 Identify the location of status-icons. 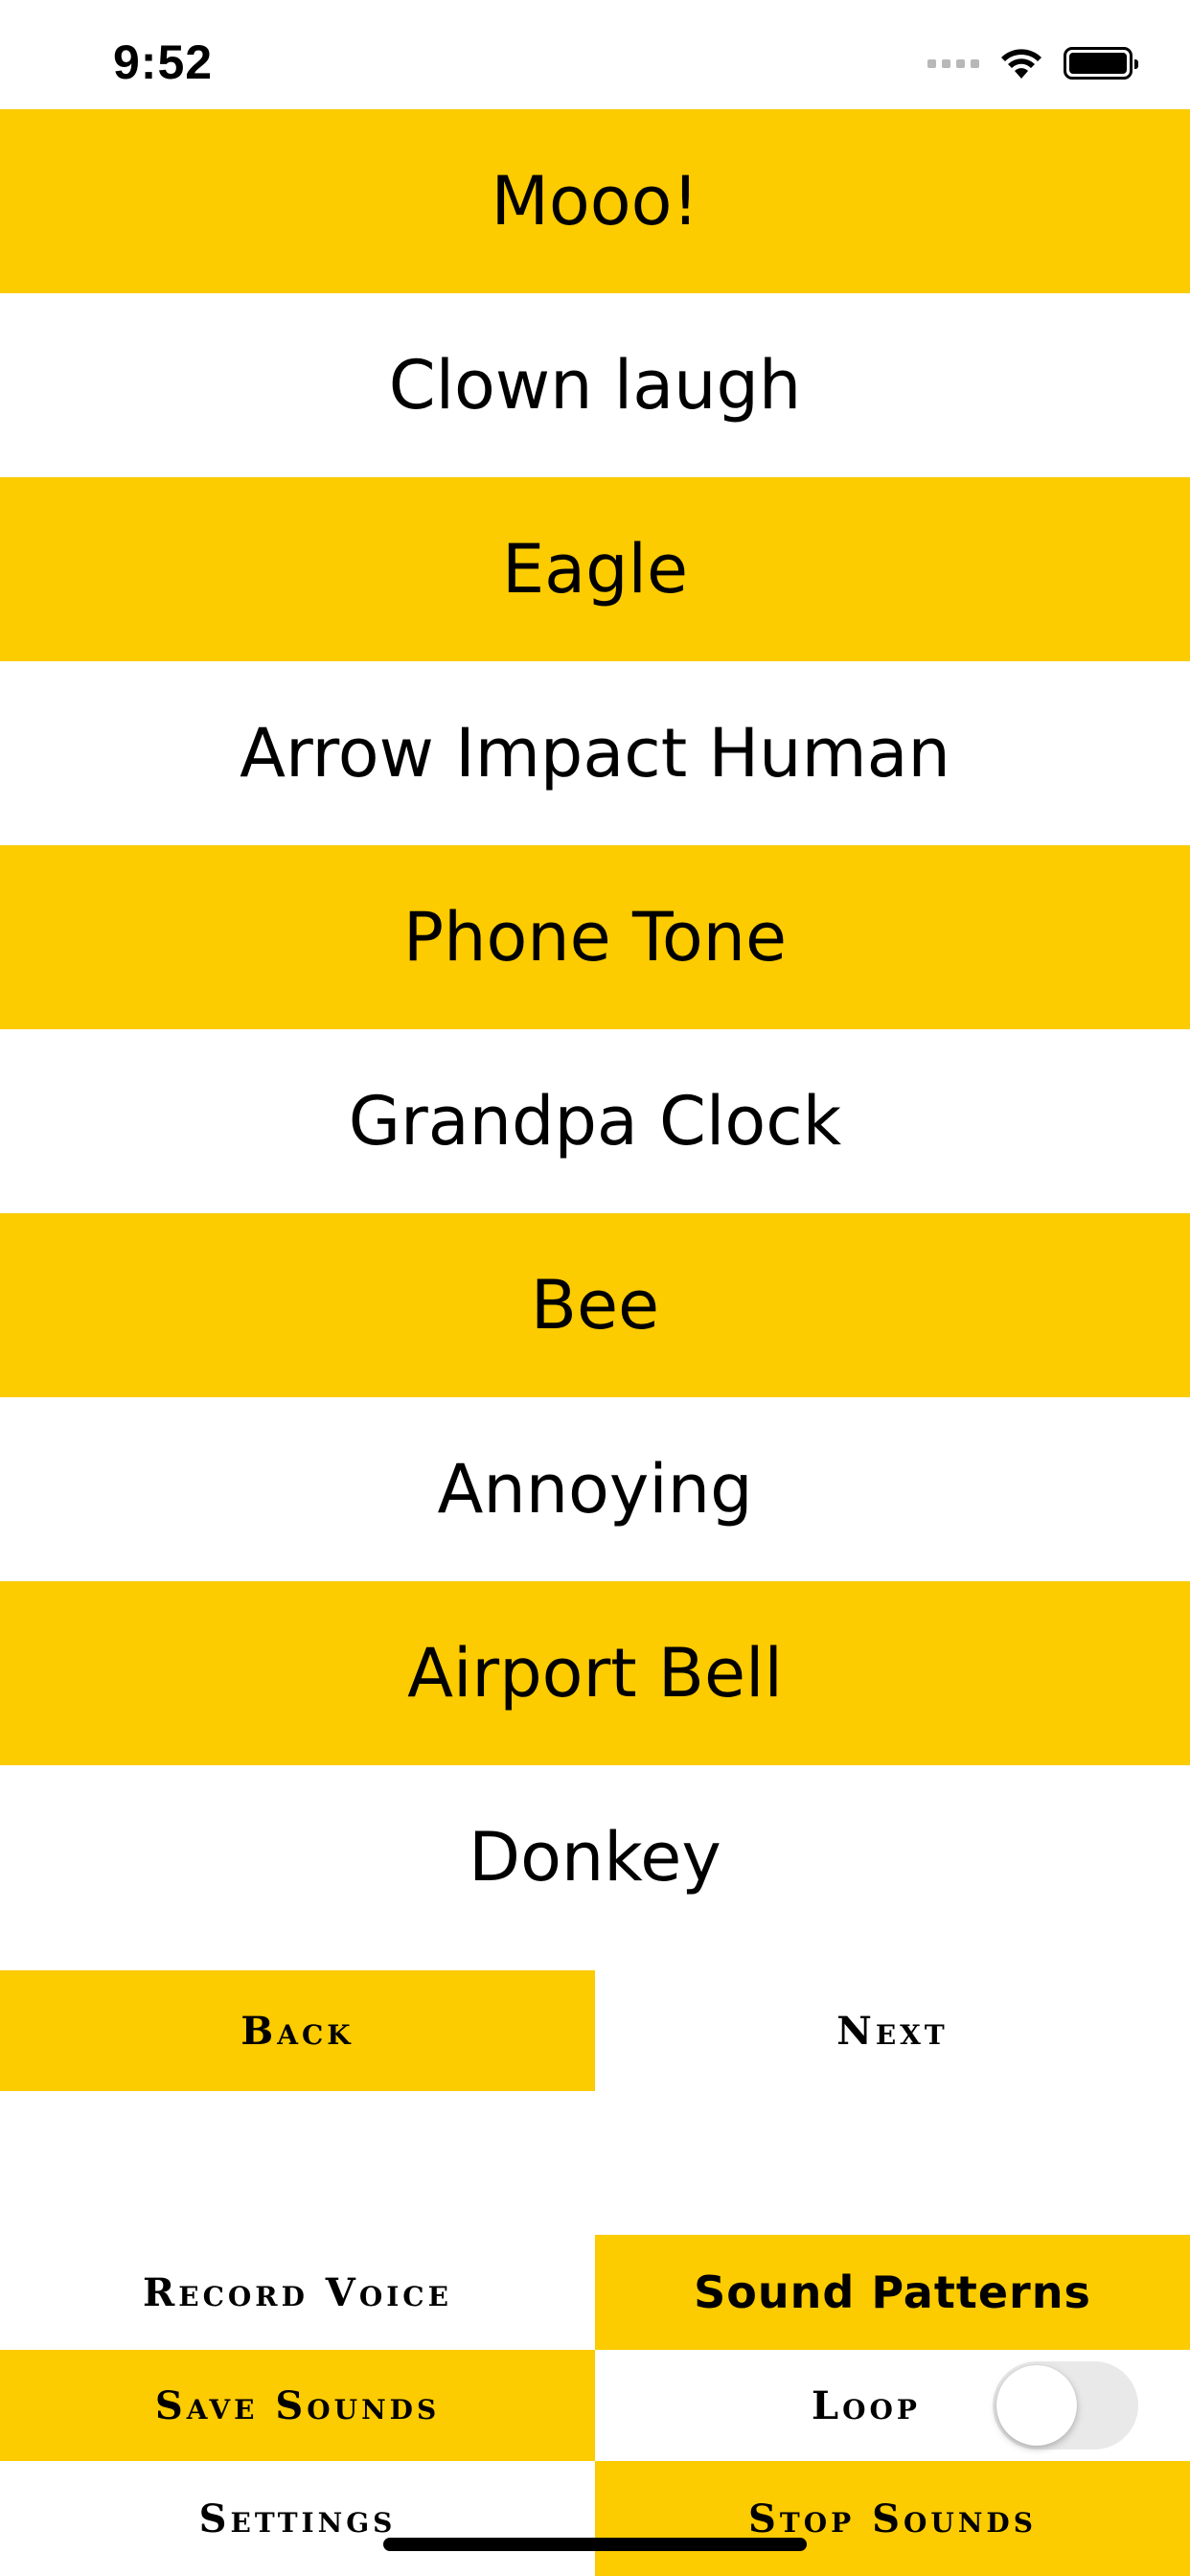
(1033, 63).